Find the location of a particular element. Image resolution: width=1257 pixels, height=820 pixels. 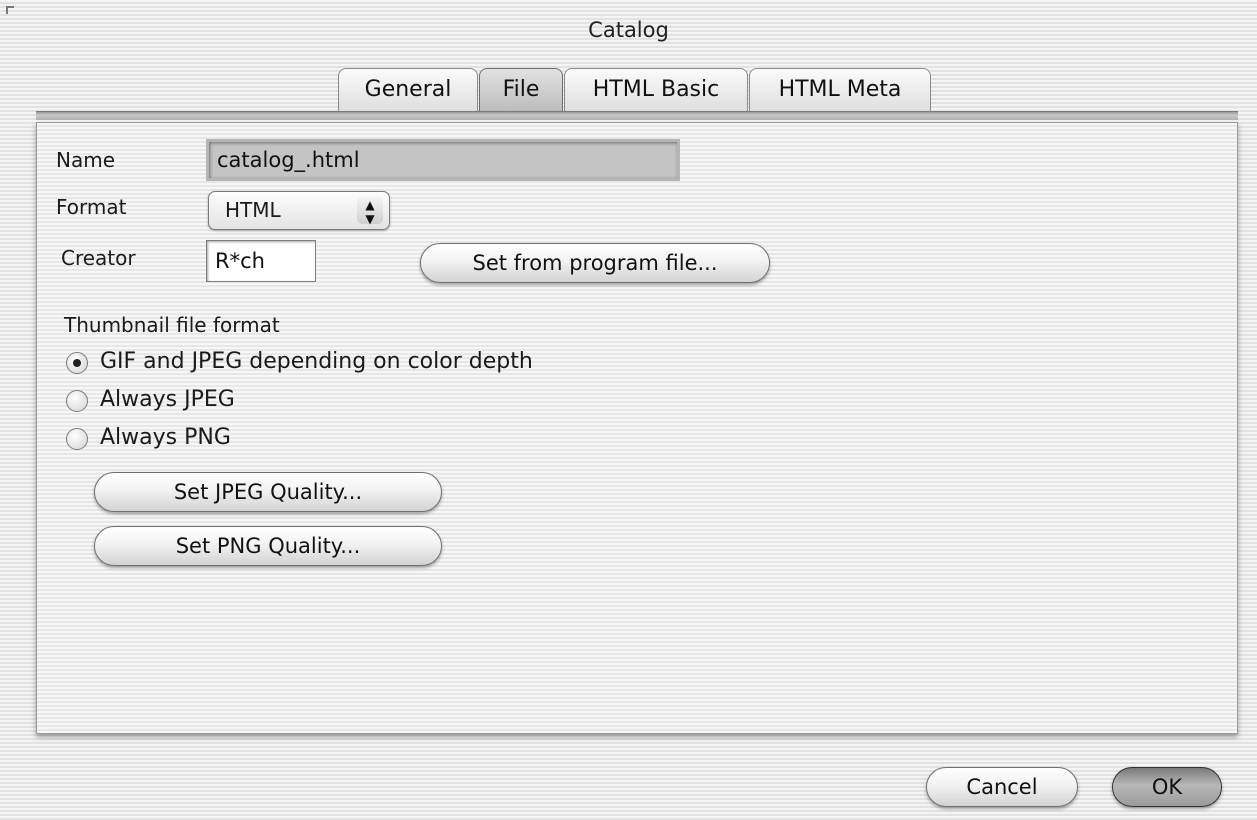

name-label: Name is located at coordinates (86, 160).